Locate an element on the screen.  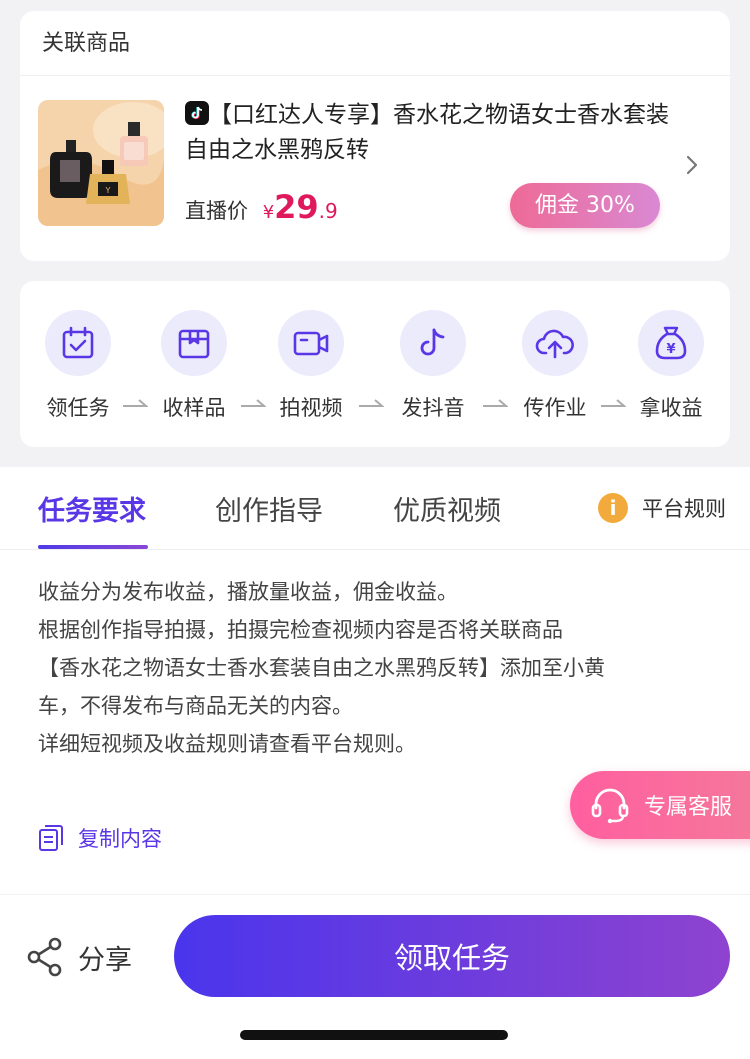
description-line: 收益分为发布收益，播放量收益，佣金收益。 is located at coordinates (248, 592).